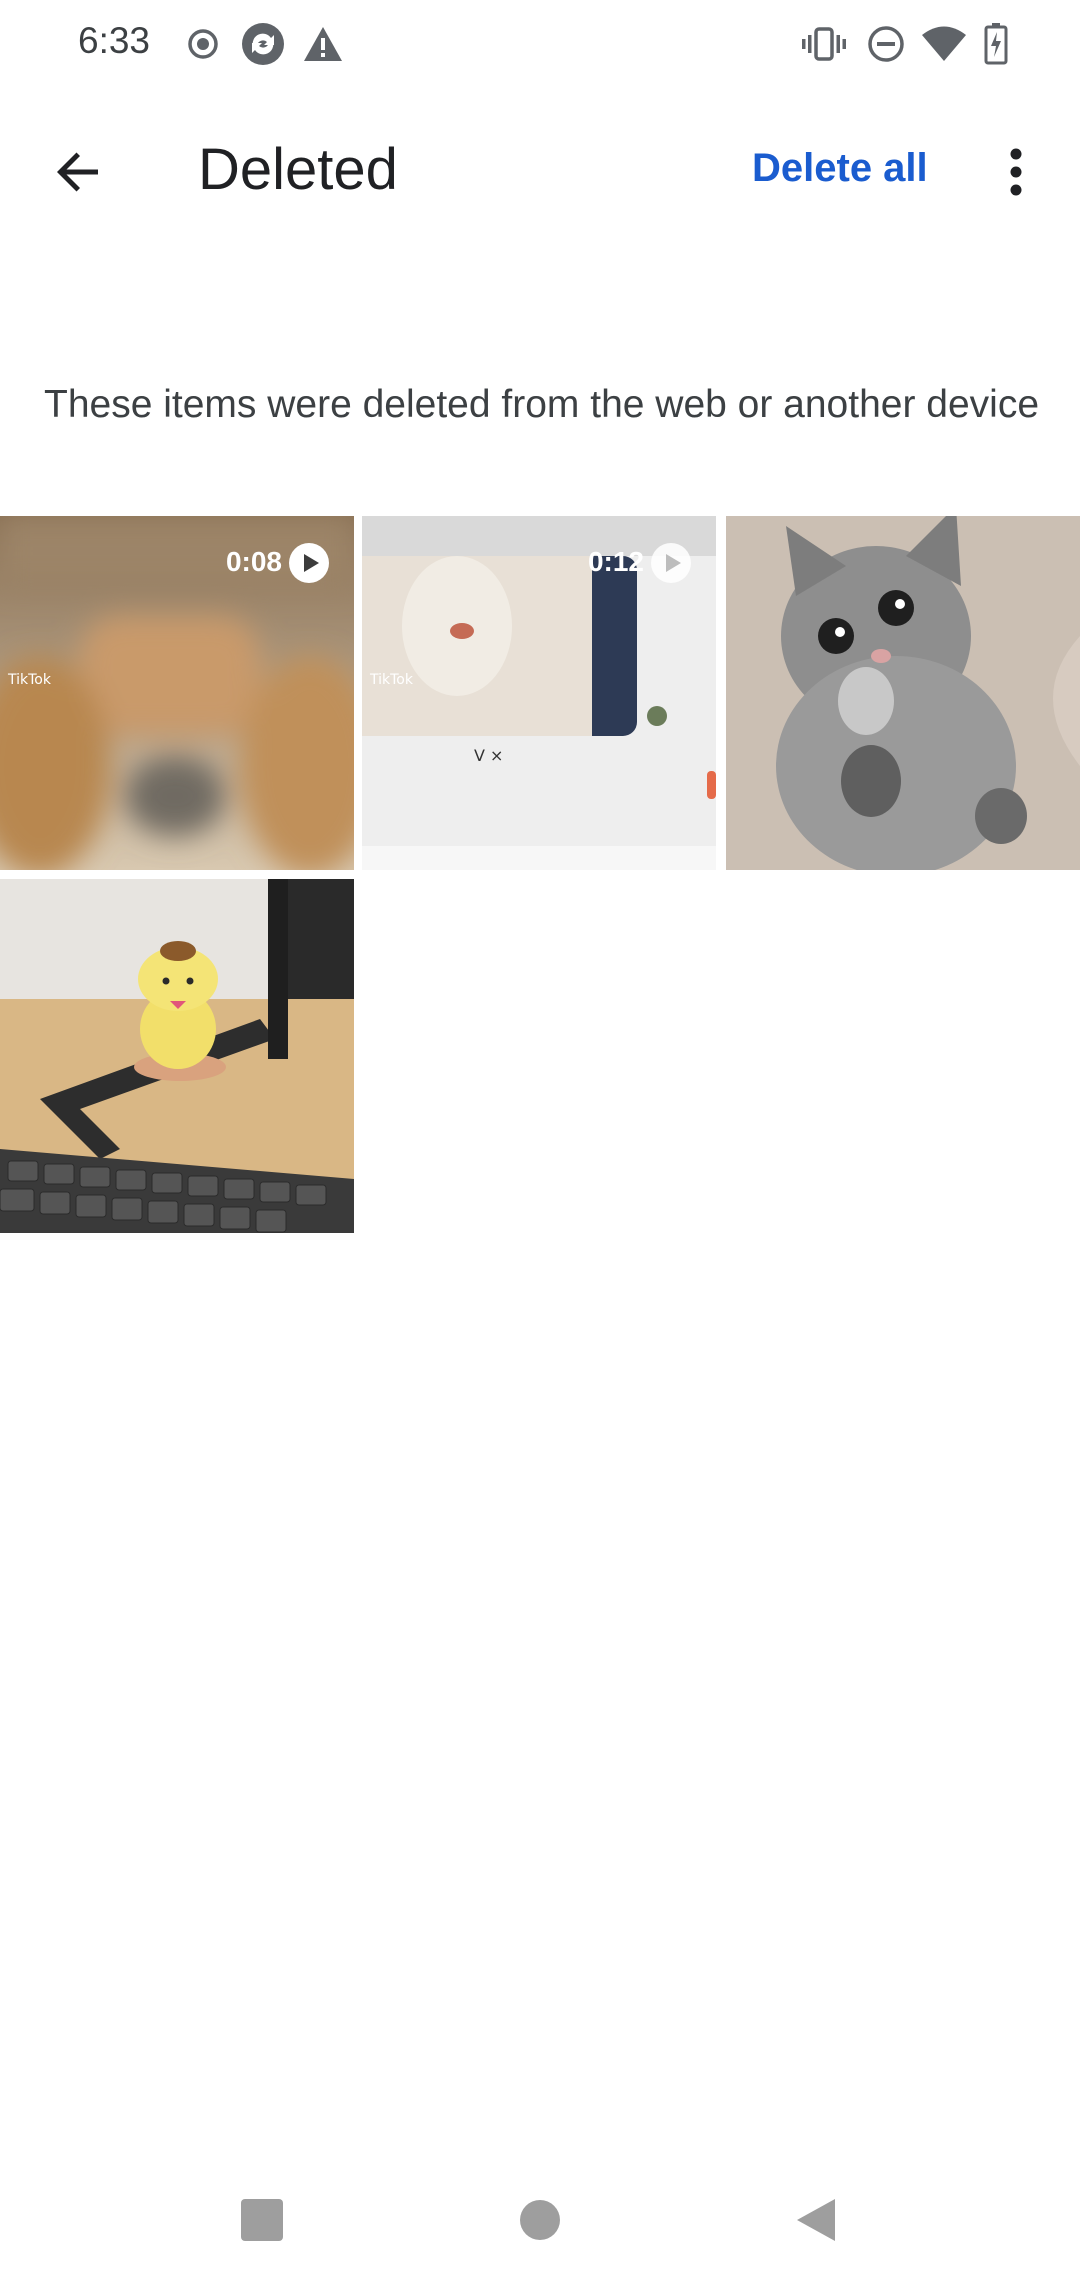  Describe the element at coordinates (996, 44) in the screenshot. I see `battery-charging-icon` at that location.